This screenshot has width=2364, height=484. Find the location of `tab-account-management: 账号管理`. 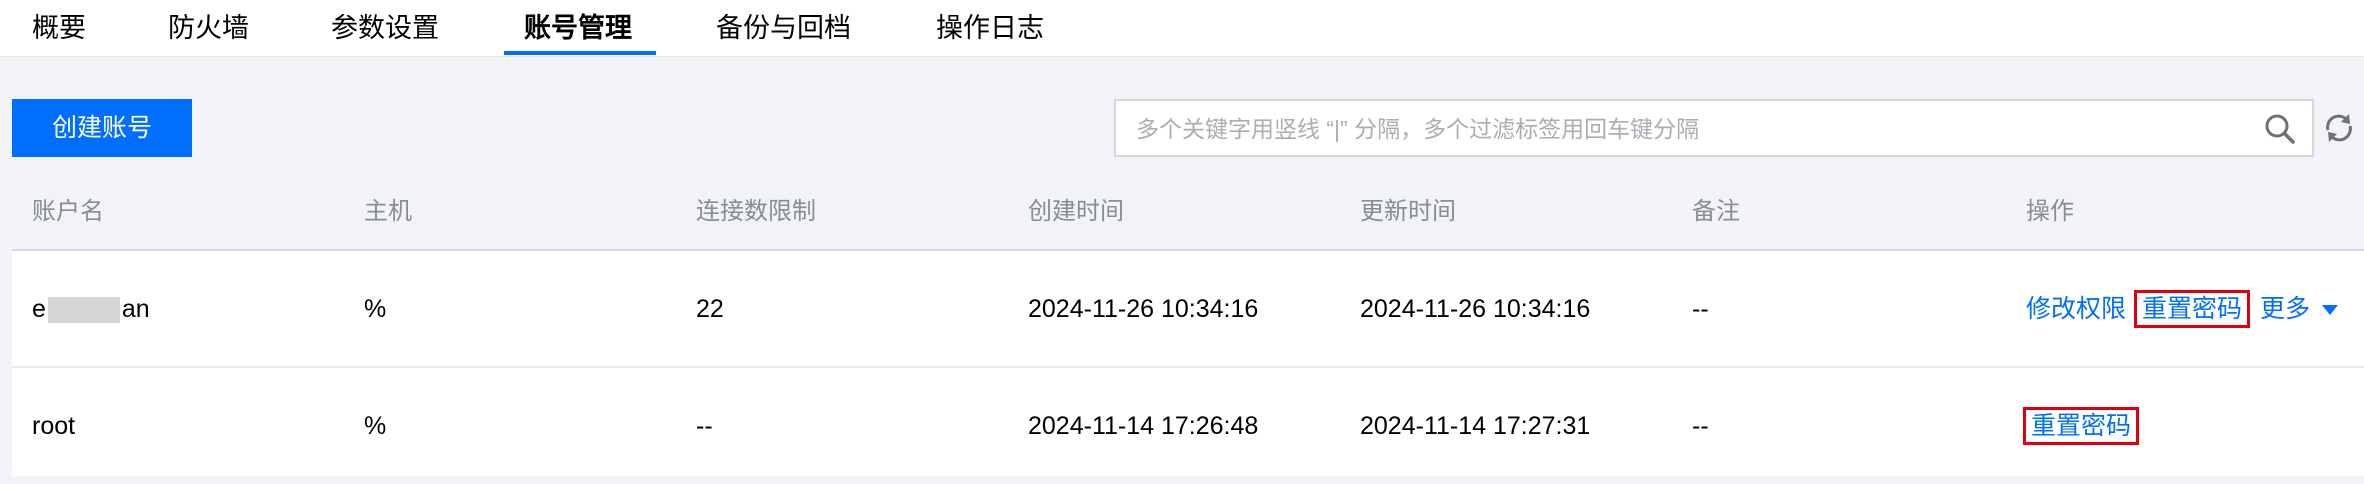

tab-account-management: 账号管理 is located at coordinates (578, 28).